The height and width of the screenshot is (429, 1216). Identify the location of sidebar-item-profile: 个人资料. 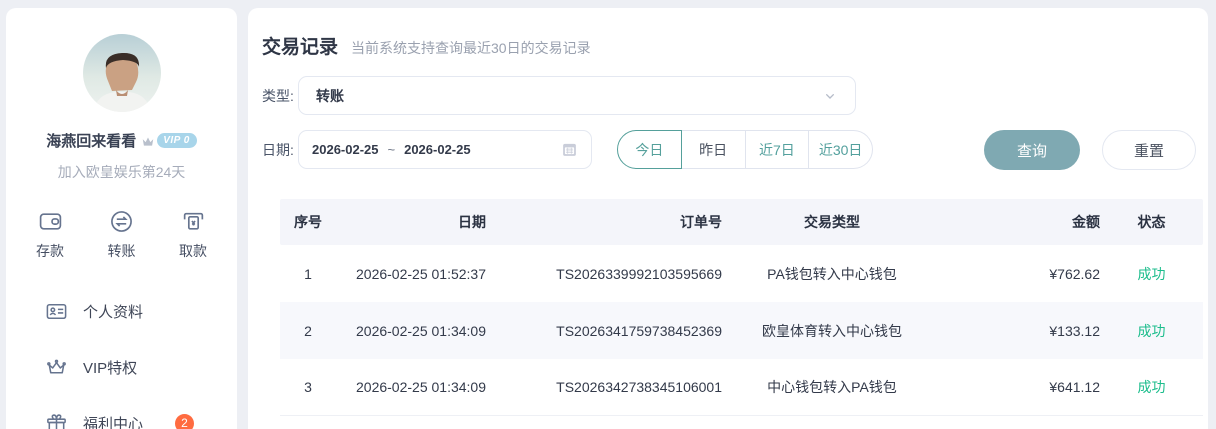
(121, 311).